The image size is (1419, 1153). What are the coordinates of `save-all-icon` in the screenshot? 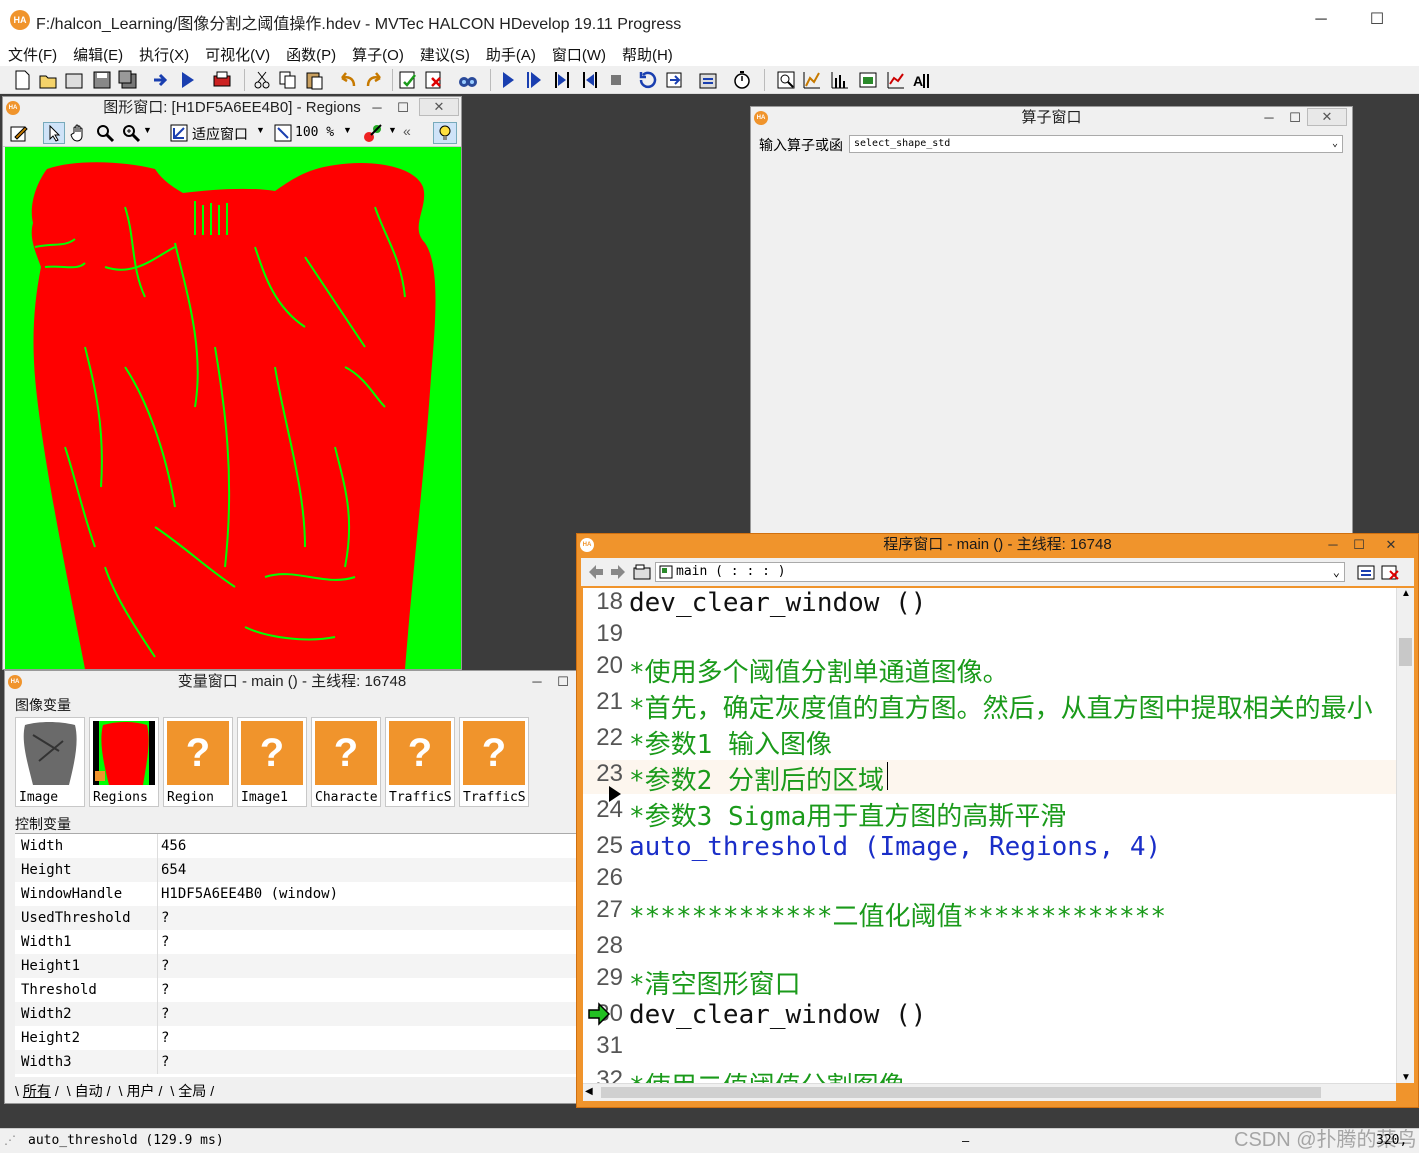 It's located at (128, 80).